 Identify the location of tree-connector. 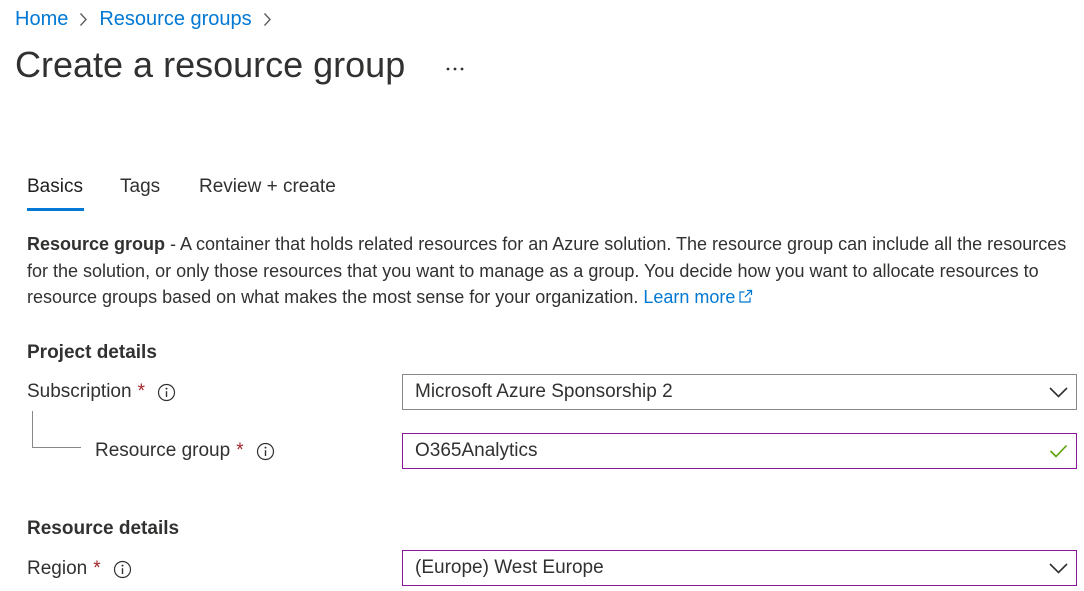
(56, 429).